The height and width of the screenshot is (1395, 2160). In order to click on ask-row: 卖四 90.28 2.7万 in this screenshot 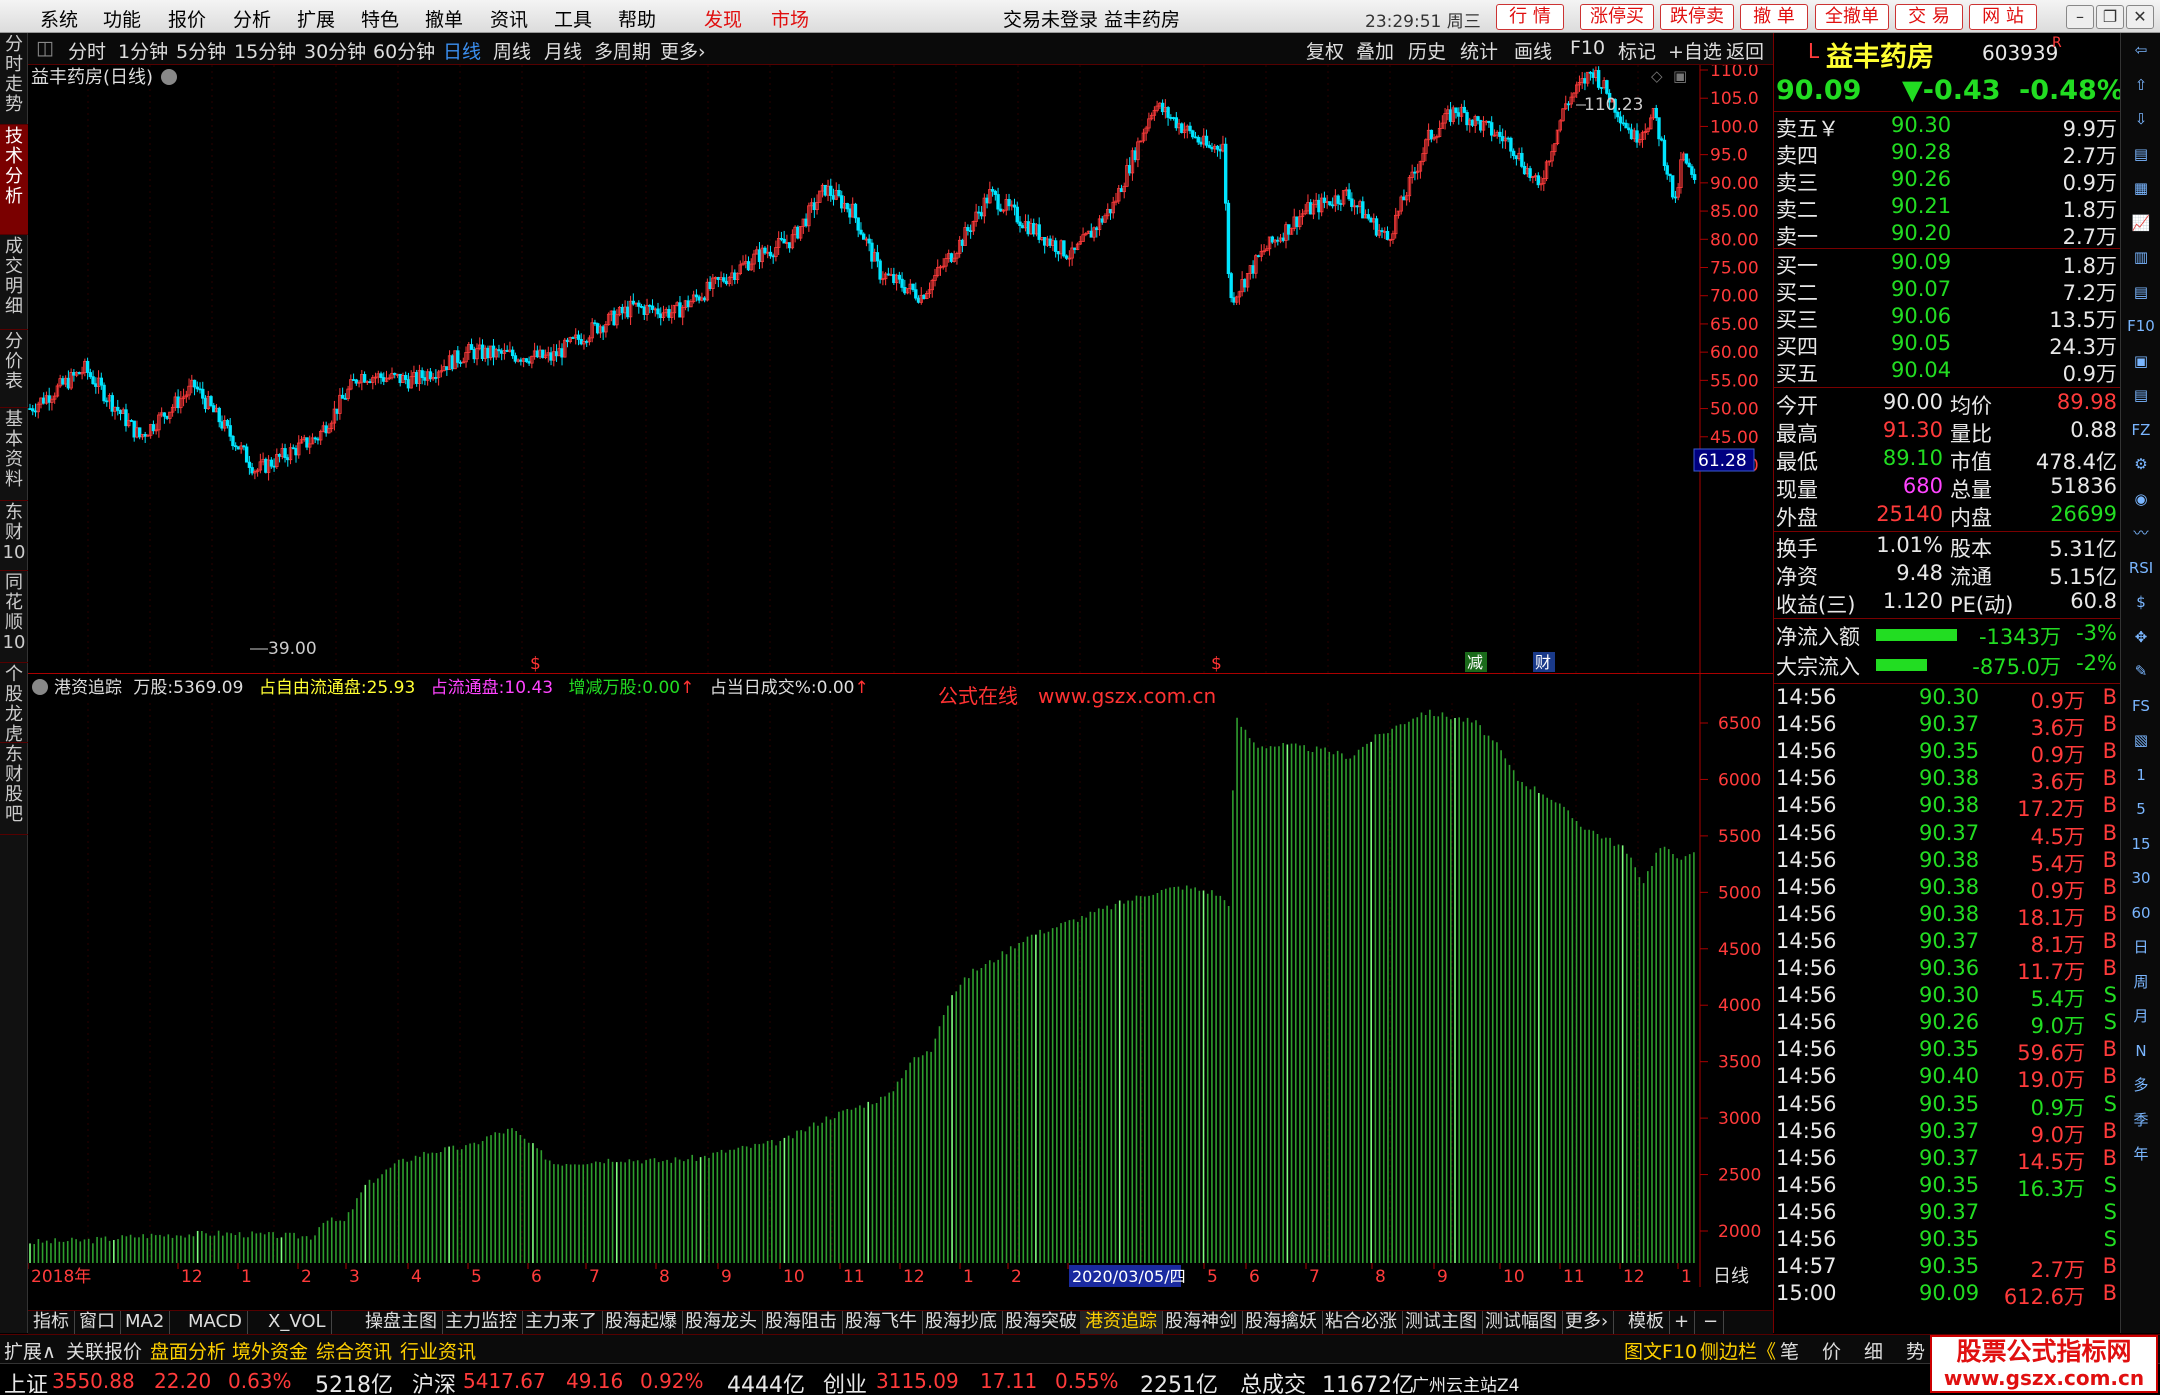, I will do `click(1947, 154)`.